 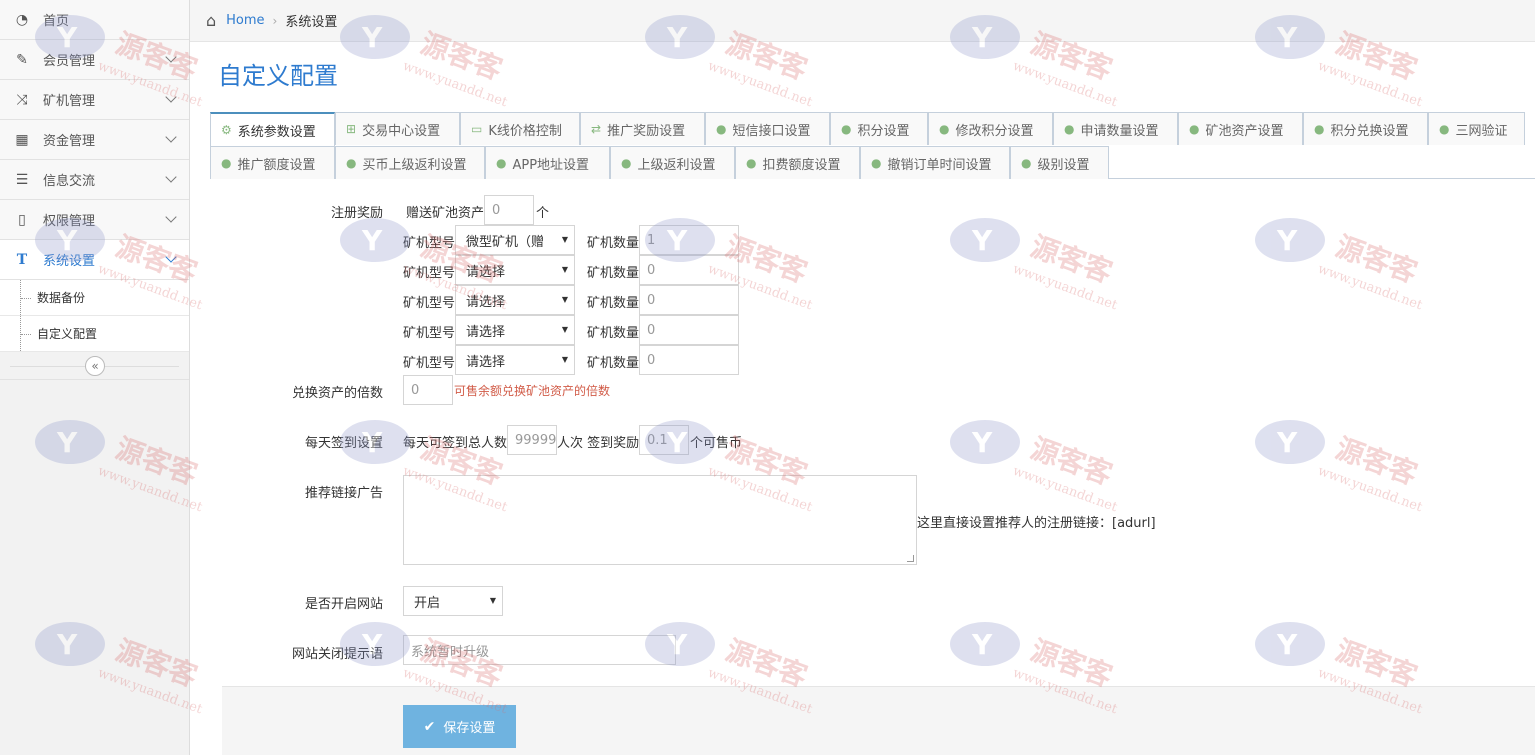 I want to click on tab-points: ● 积分设置, so click(x=879, y=128).